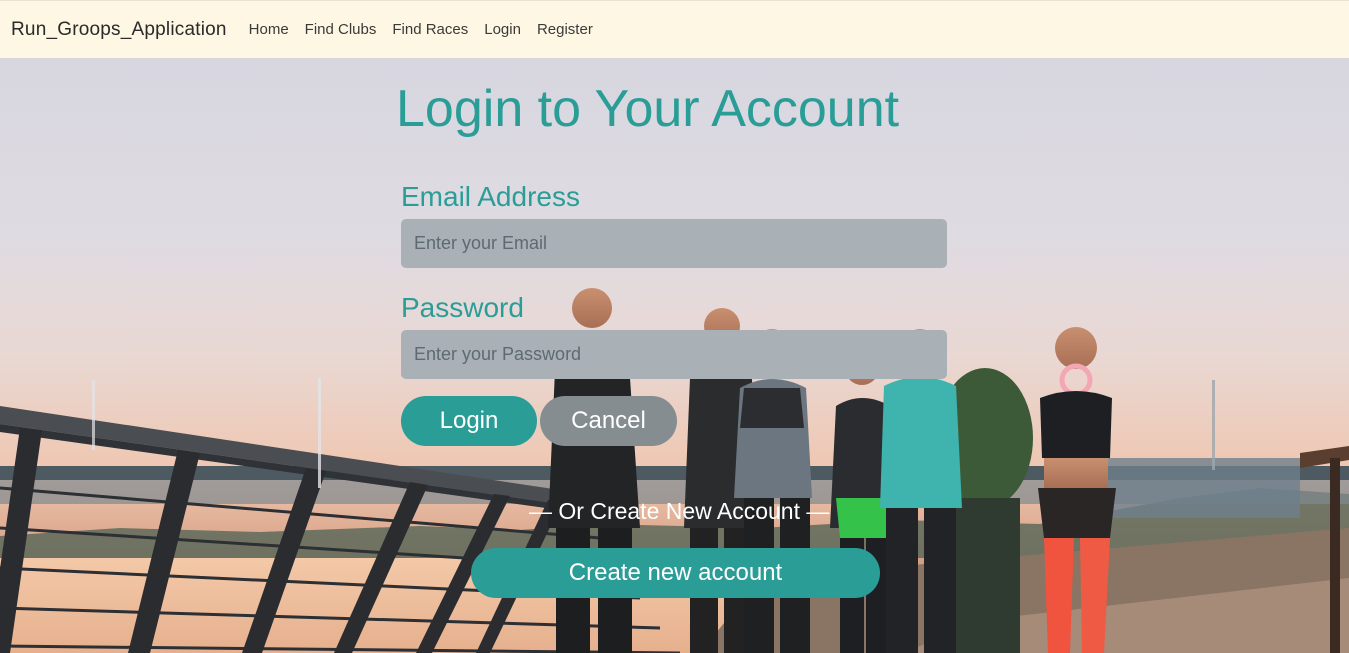 The image size is (1349, 653). I want to click on nav-link-find-clubs: Find Clubs, so click(341, 29).